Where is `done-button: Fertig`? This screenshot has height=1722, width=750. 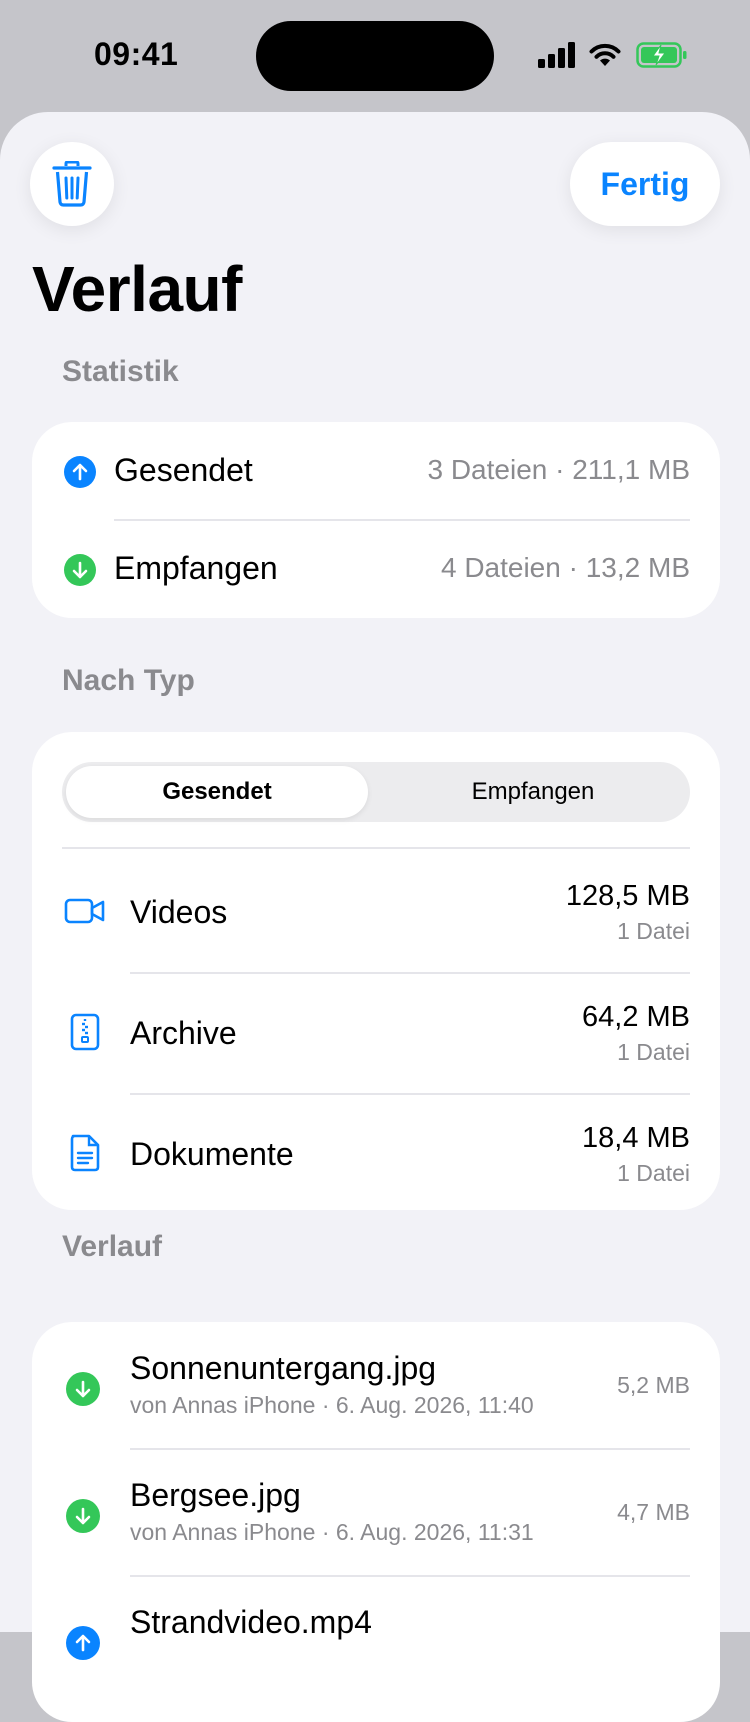 done-button: Fertig is located at coordinates (645, 184).